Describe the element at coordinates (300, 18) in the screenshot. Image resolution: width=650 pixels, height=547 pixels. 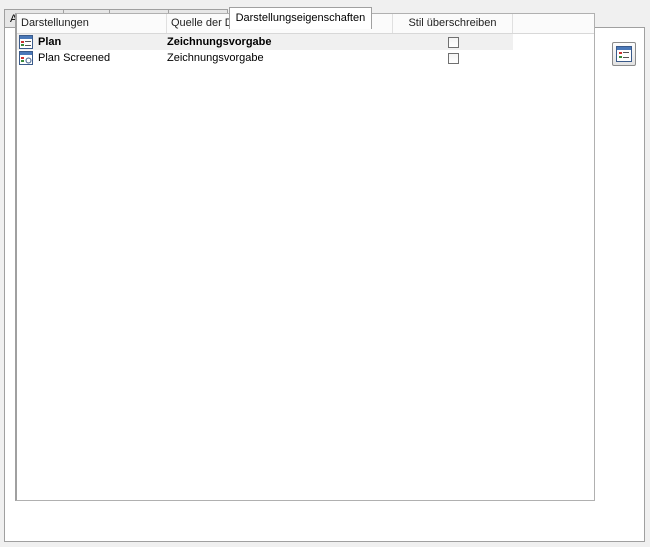
I see `tab-darstellungseigenschaften: Darstellungseigenschaften` at that location.